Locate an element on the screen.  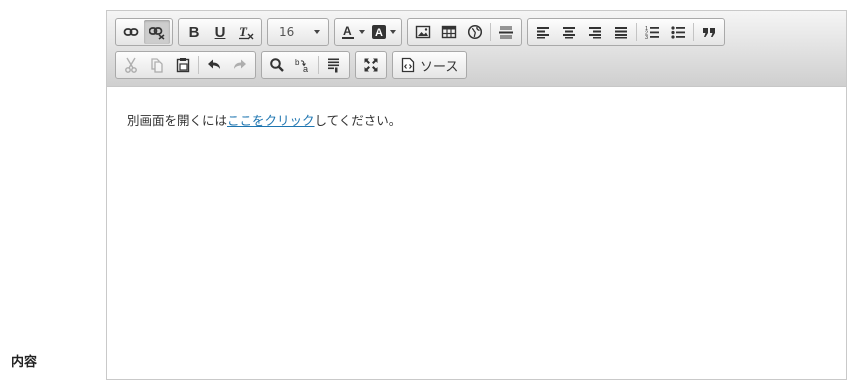
page-break-icon is located at coordinates (334, 65).